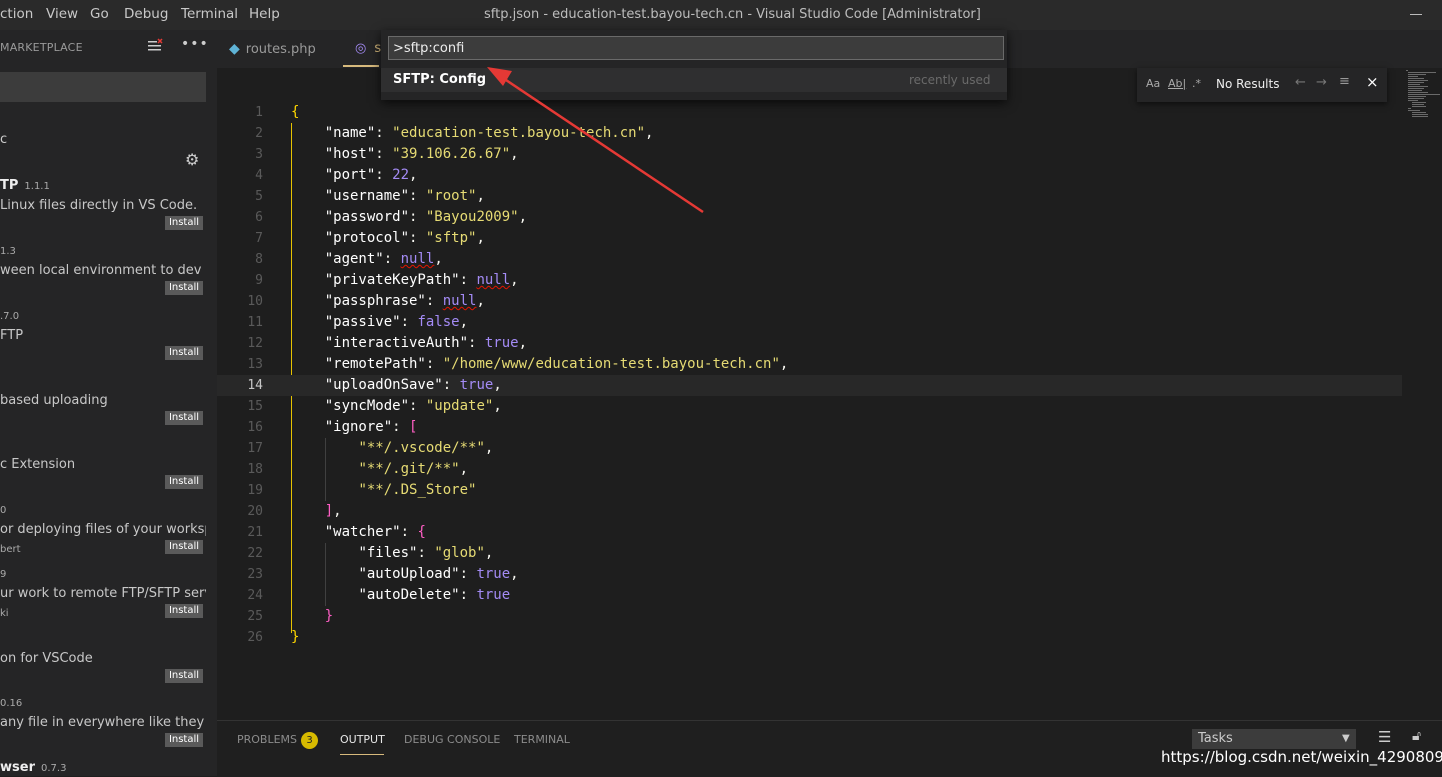  Describe the element at coordinates (195, 44) in the screenshot. I see `more-actions-icon: •••` at that location.